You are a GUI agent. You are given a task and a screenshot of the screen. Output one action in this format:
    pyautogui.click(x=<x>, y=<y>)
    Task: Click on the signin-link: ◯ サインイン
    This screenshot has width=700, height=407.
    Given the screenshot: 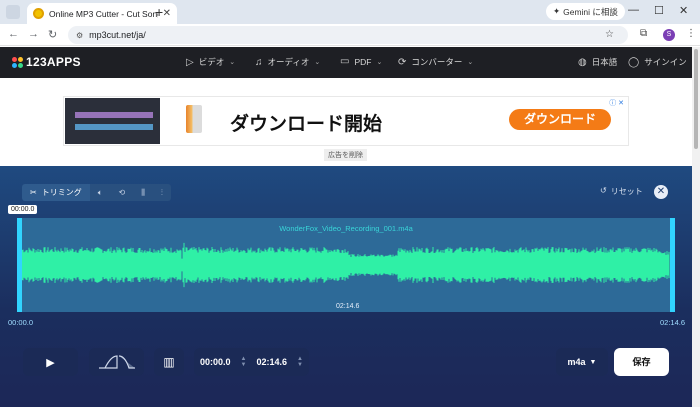 What is the action you would take?
    pyautogui.click(x=657, y=62)
    